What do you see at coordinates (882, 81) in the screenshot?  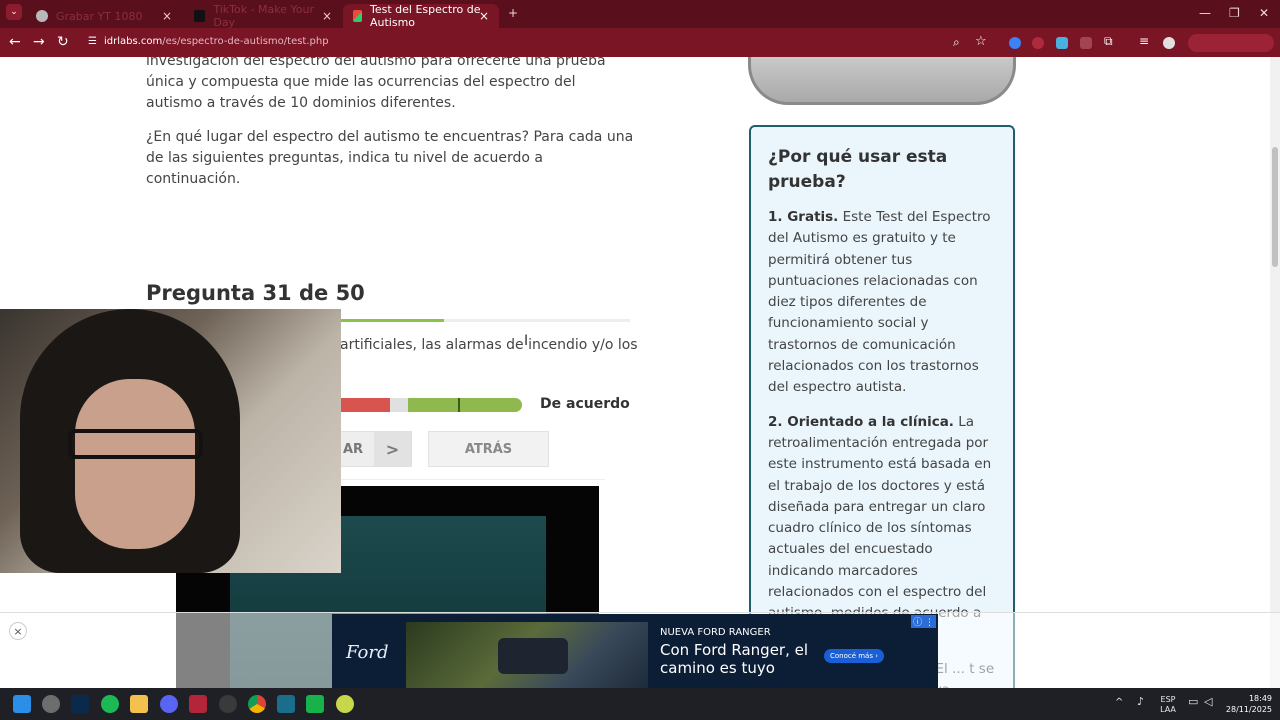 I see `sidebar-image` at bounding box center [882, 81].